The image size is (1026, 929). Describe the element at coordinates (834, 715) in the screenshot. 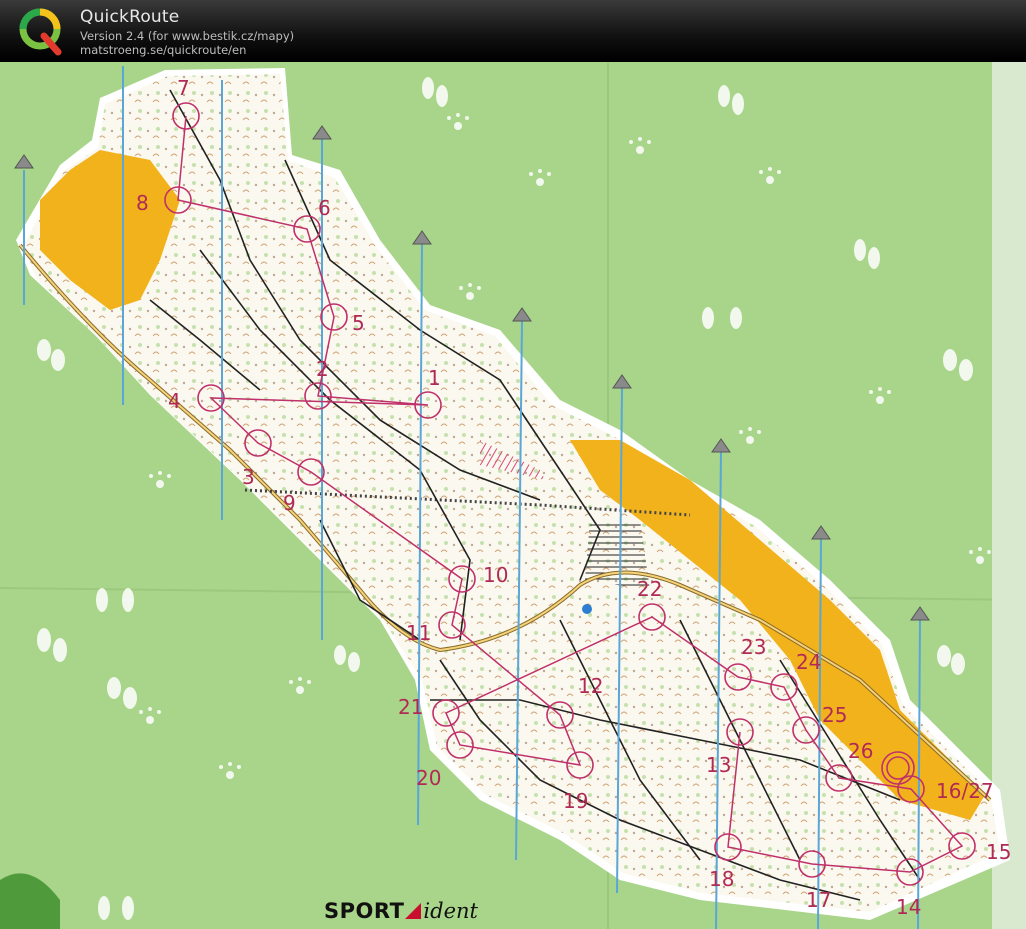

I see `control-number-25: 25` at that location.